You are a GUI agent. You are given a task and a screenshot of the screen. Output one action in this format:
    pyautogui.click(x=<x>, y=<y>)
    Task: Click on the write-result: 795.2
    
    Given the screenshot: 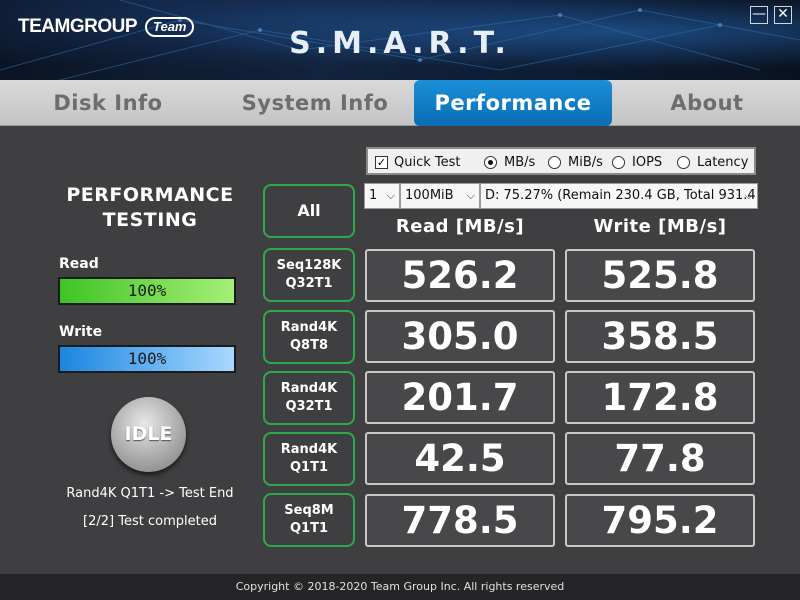 What is the action you would take?
    pyautogui.click(x=660, y=520)
    